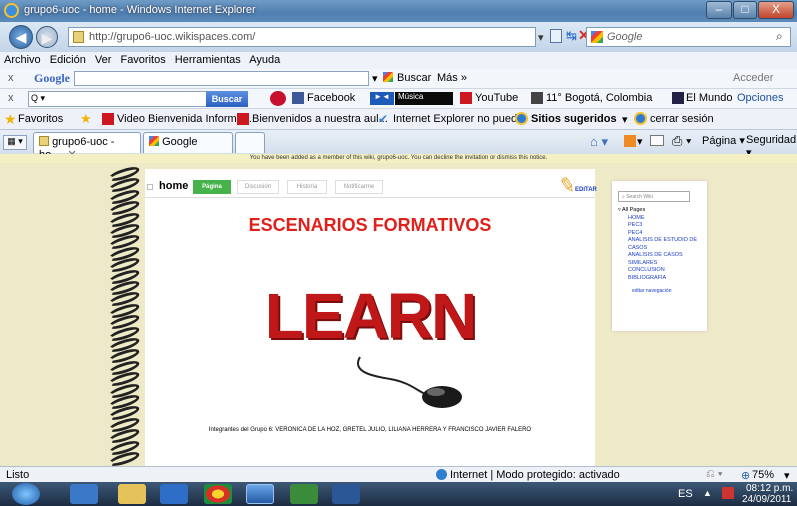 This screenshot has height=506, width=797. Describe the element at coordinates (250, 142) in the screenshot. I see `new-tab-button` at that location.